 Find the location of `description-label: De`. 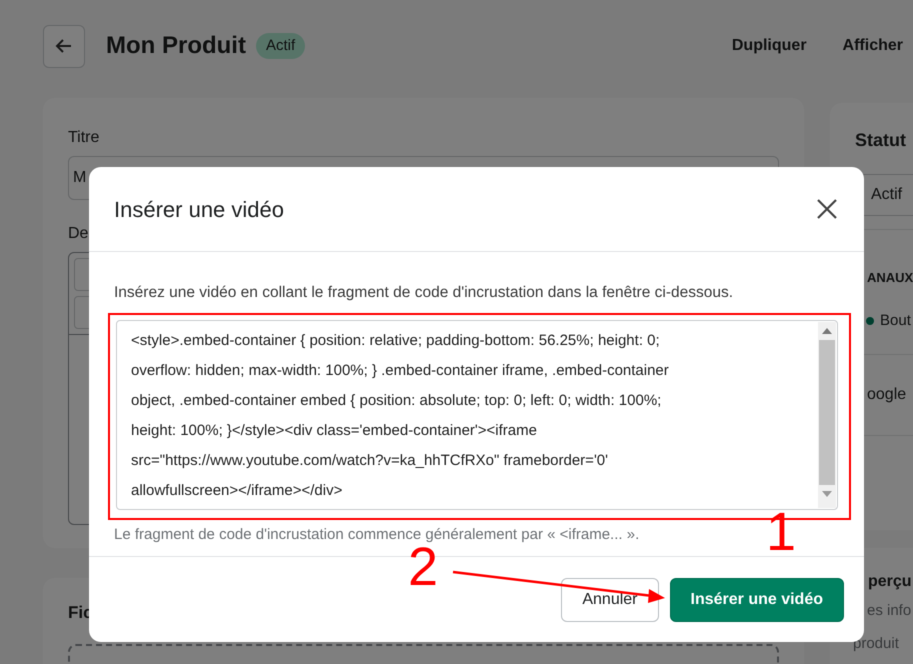

description-label: De is located at coordinates (79, 234).